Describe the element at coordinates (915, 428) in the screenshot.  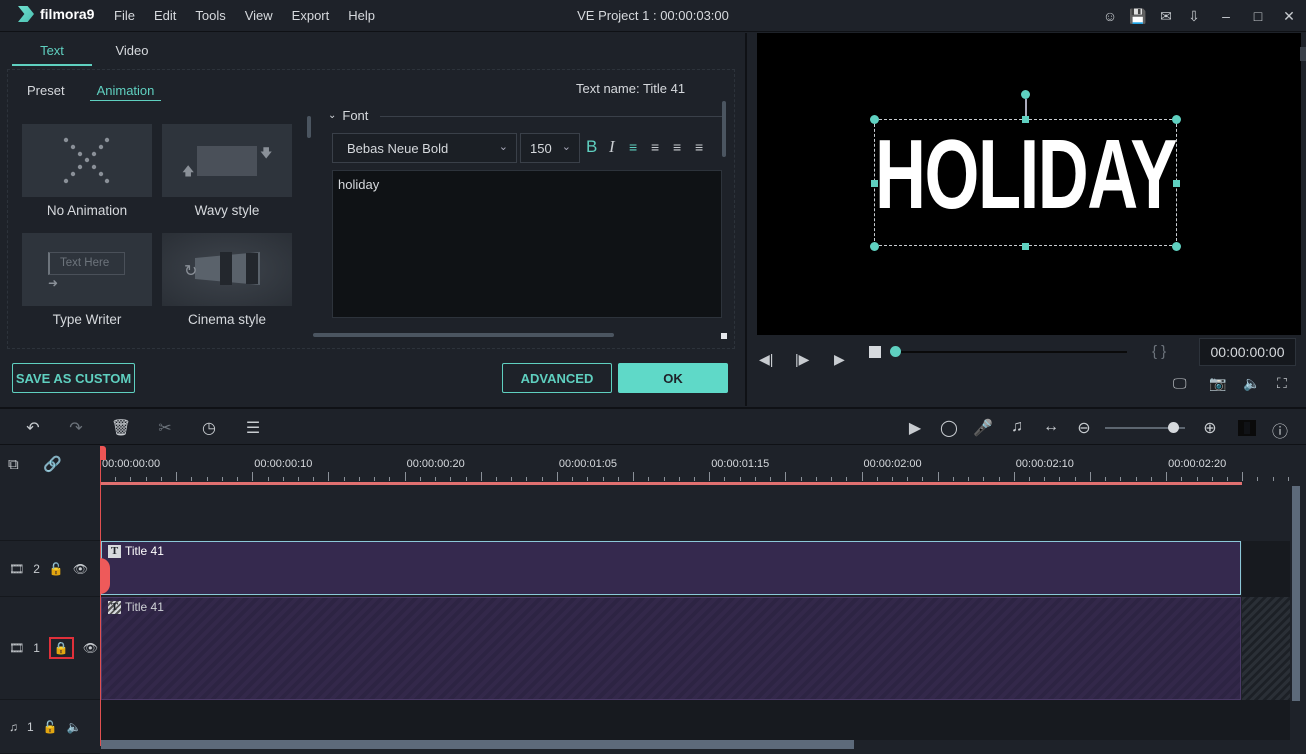
I see `render-preview-icon: ▶` at that location.